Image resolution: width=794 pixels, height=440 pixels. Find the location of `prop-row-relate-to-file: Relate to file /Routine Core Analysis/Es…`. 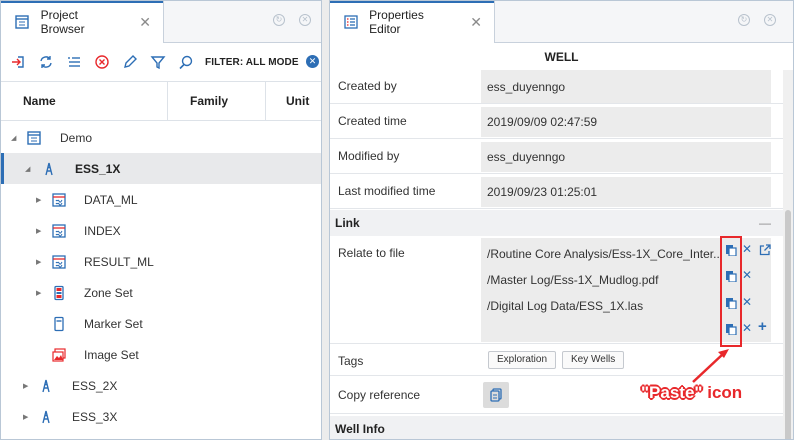

prop-row-relate-to-file: Relate to file /Routine Core Analysis/Es… is located at coordinates (556, 290).